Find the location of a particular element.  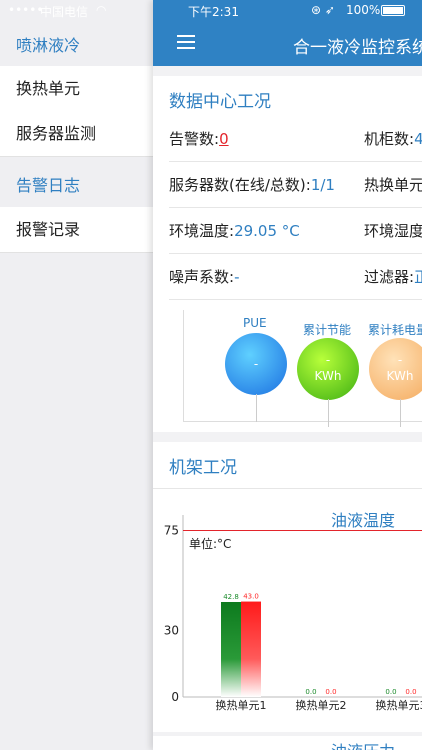

bar-value-label: 42.8 is located at coordinates (231, 597).